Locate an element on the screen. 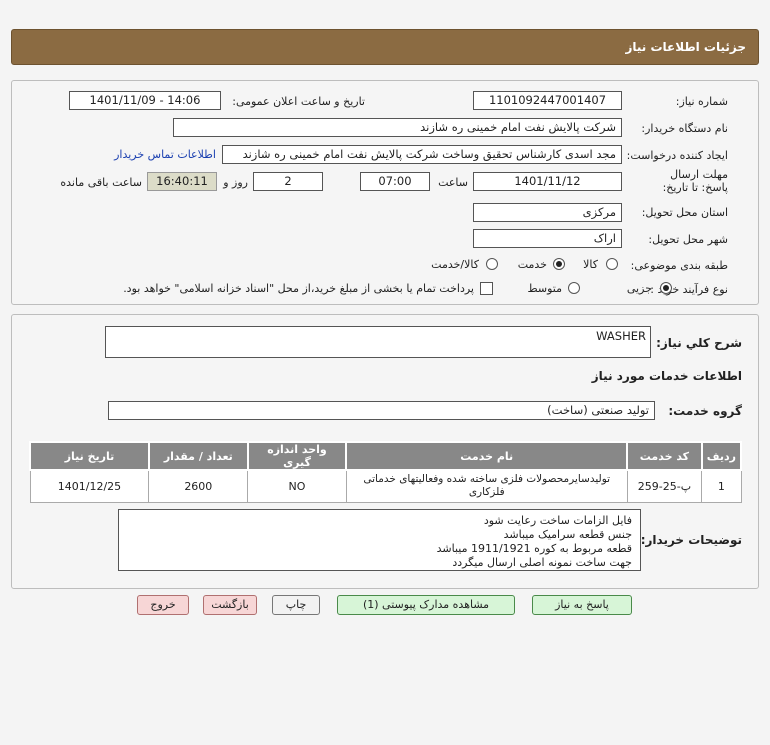 This screenshot has height=745, width=770. creator-label: ایجاد کننده درخواست: is located at coordinates (677, 155).